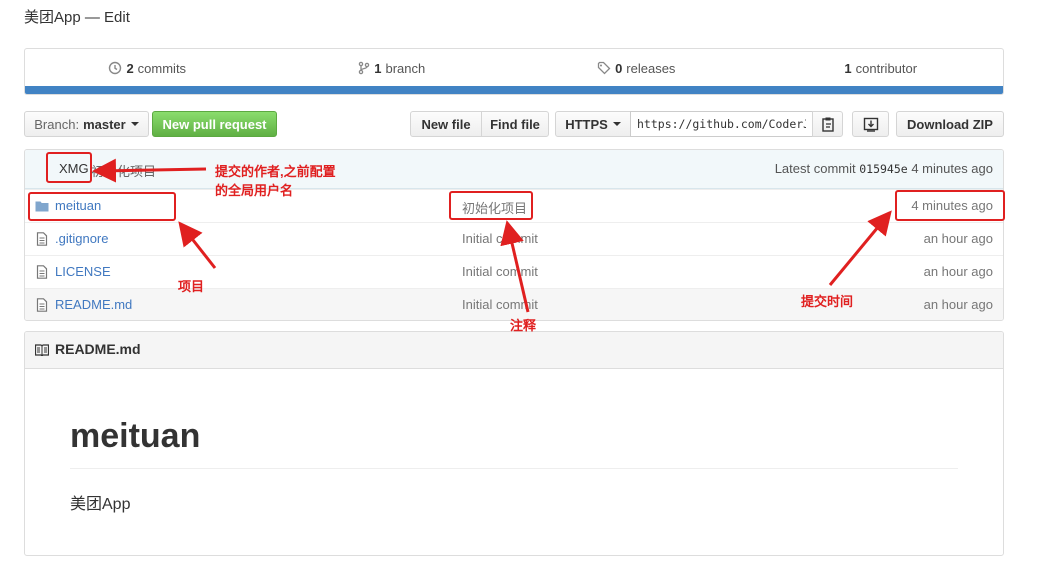  Describe the element at coordinates (100, 504) in the screenshot. I see `readme-body: 美团App` at that location.